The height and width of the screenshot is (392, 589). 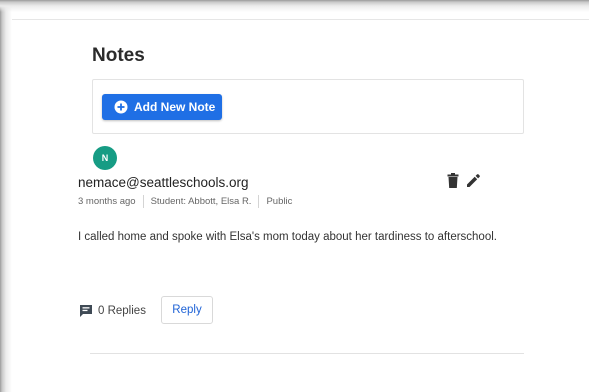 What do you see at coordinates (175, 107) in the screenshot?
I see `add-new-note-label: Add New Note` at bounding box center [175, 107].